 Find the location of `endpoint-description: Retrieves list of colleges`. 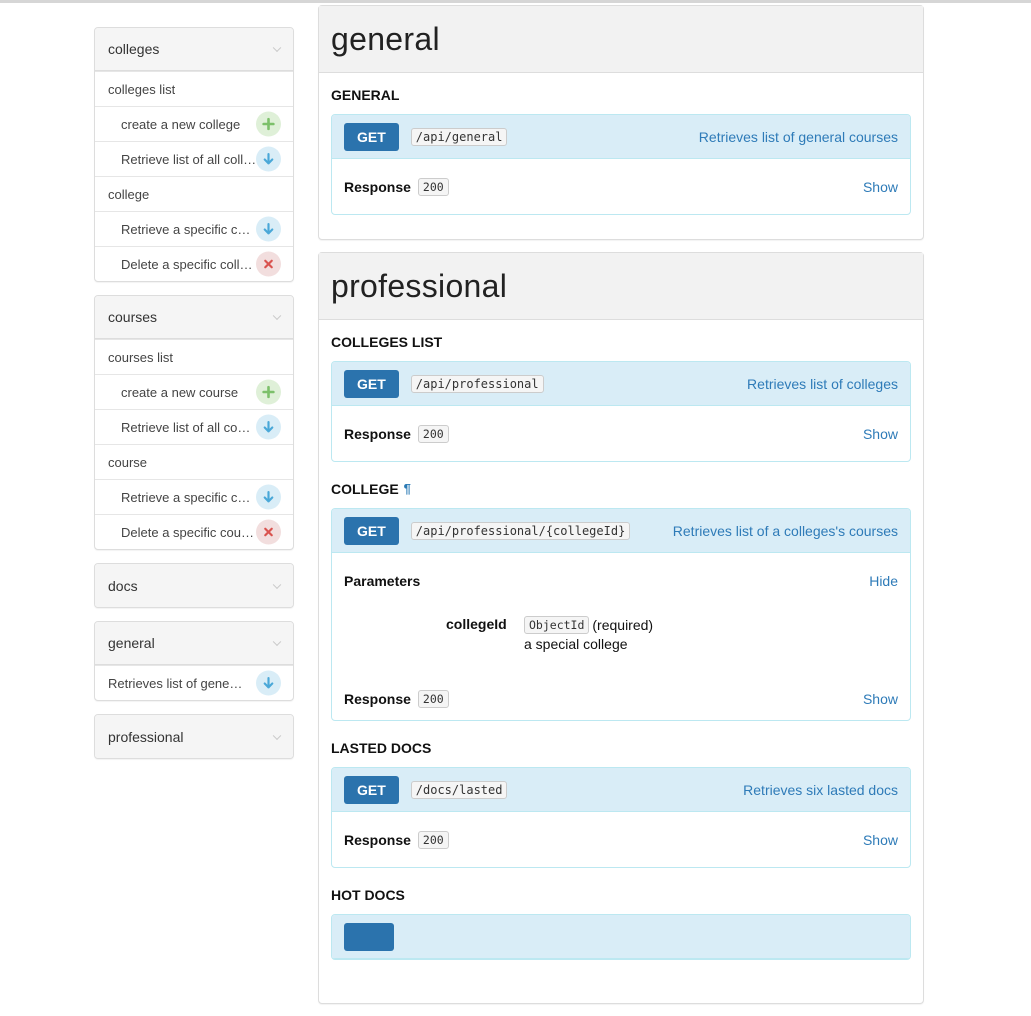

endpoint-description: Retrieves list of colleges is located at coordinates (822, 383).